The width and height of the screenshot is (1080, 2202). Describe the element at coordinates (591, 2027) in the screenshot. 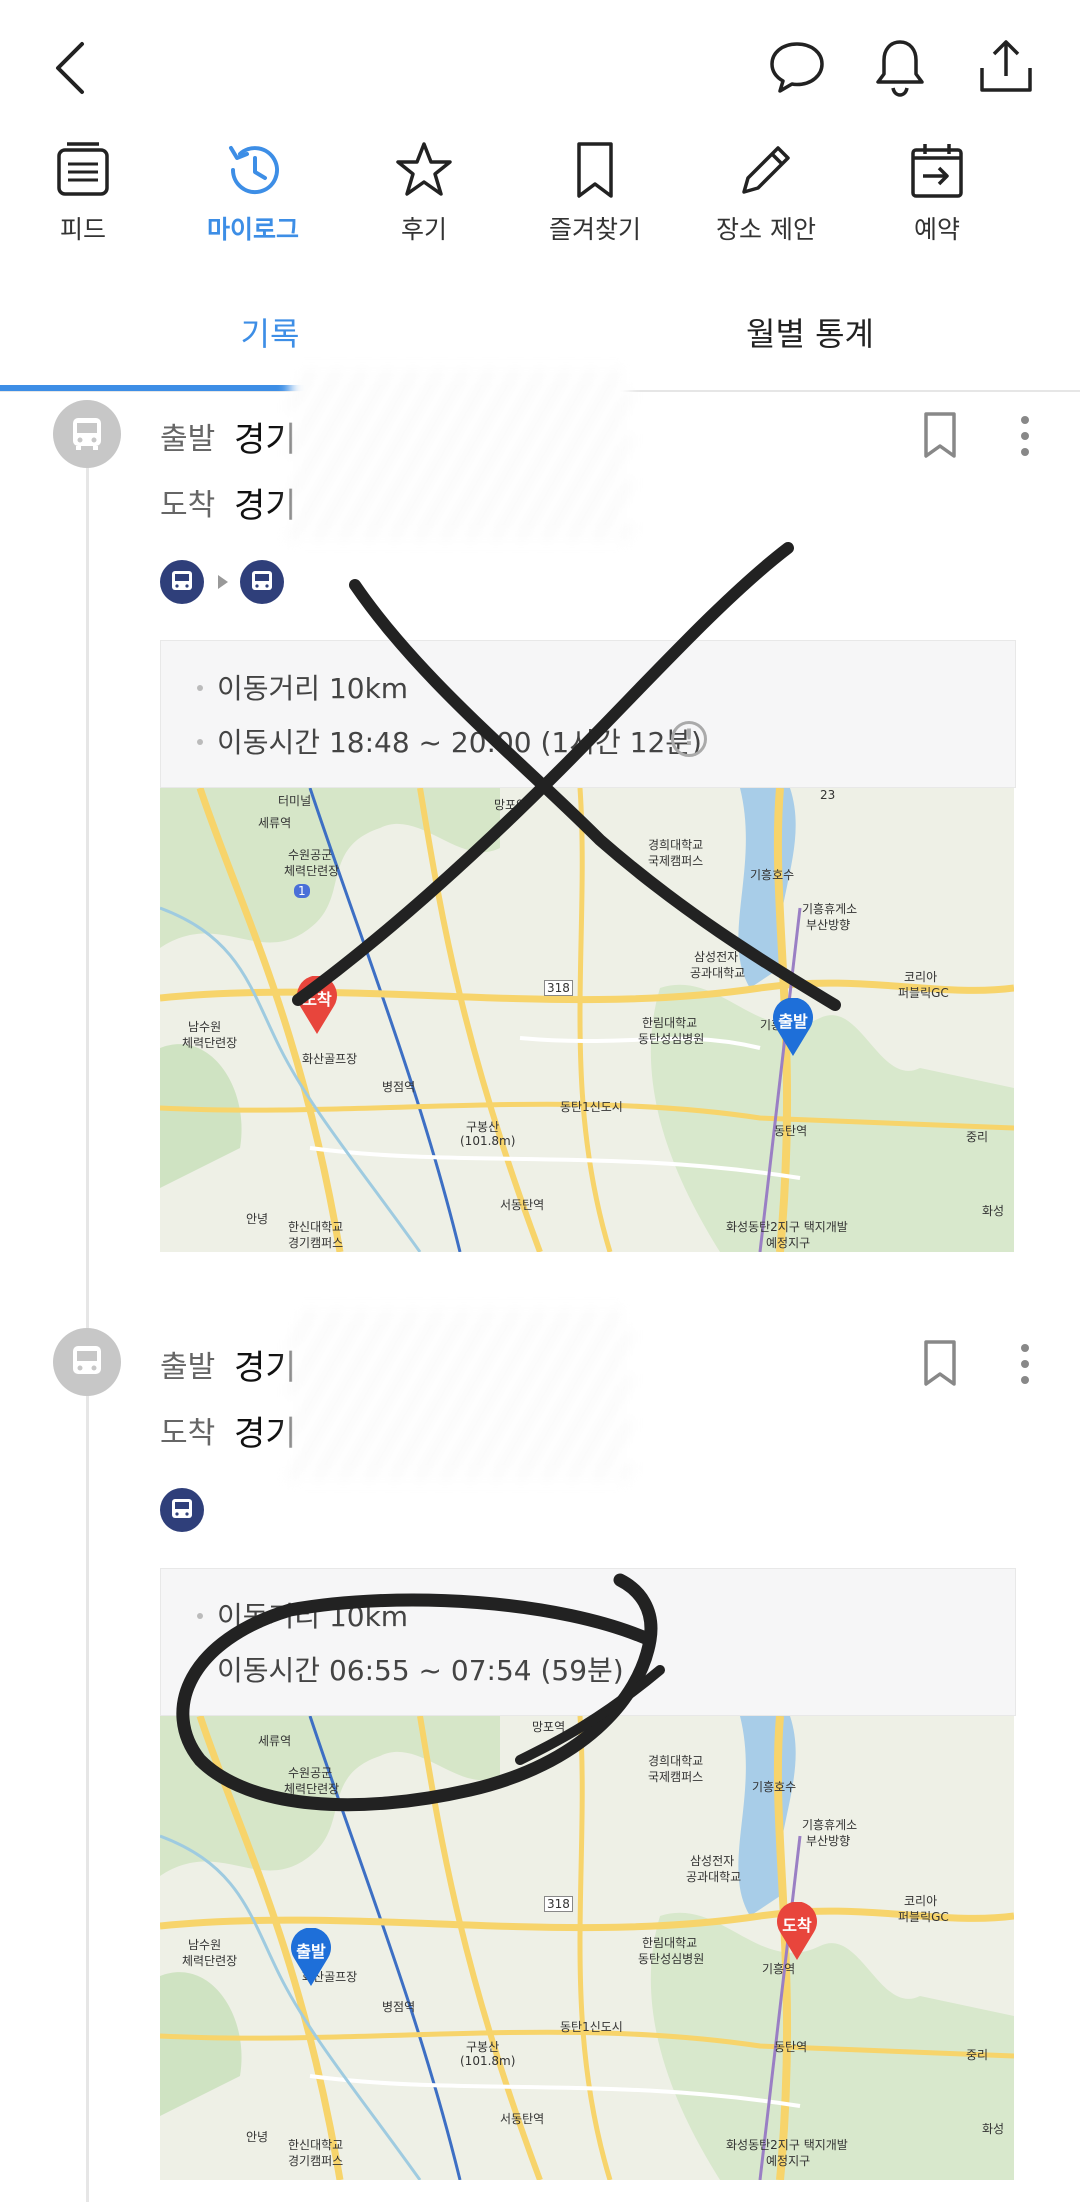

I see `map-label: 동탄1신도시` at that location.